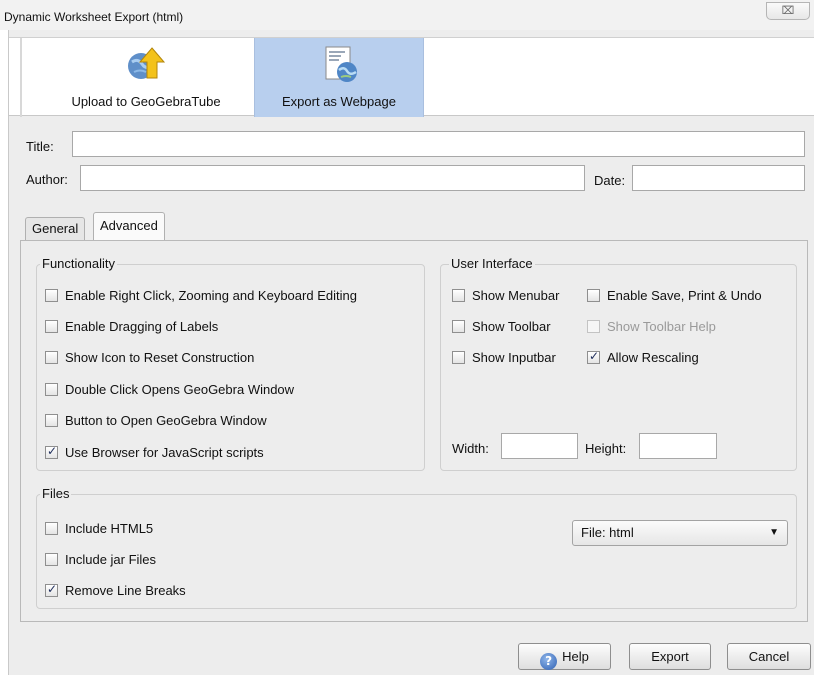 This screenshot has width=814, height=675. I want to click on show-inputbar-checkbox: Show Inputbar, so click(504, 357).